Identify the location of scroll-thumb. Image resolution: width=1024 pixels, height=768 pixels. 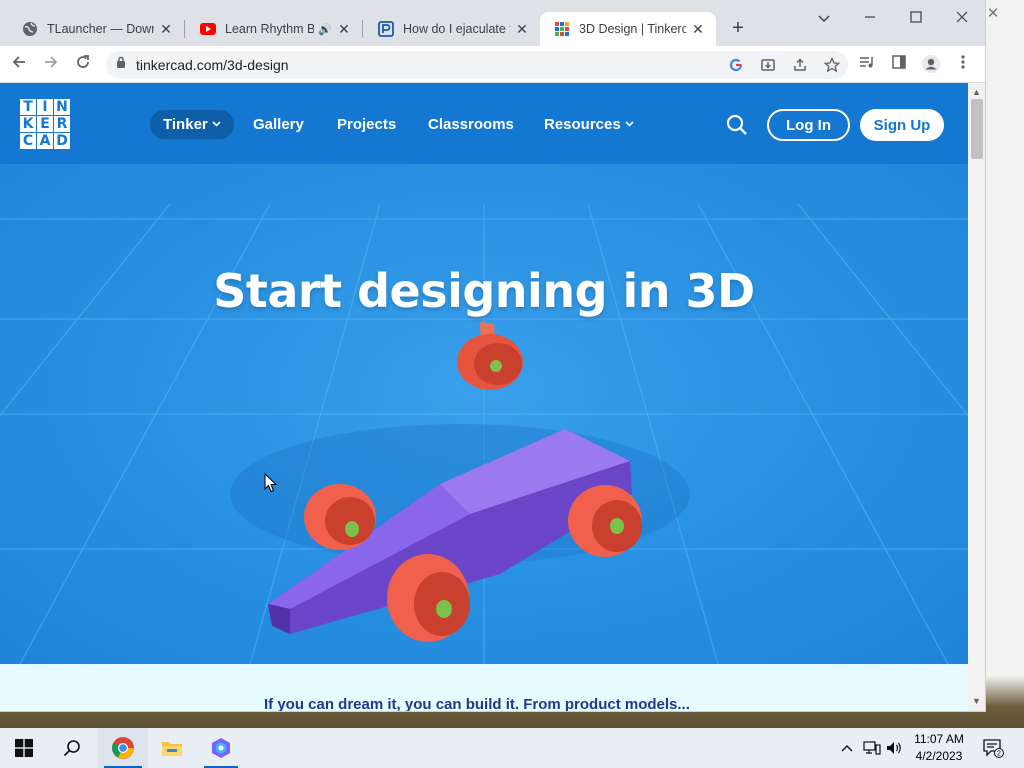
(977, 129).